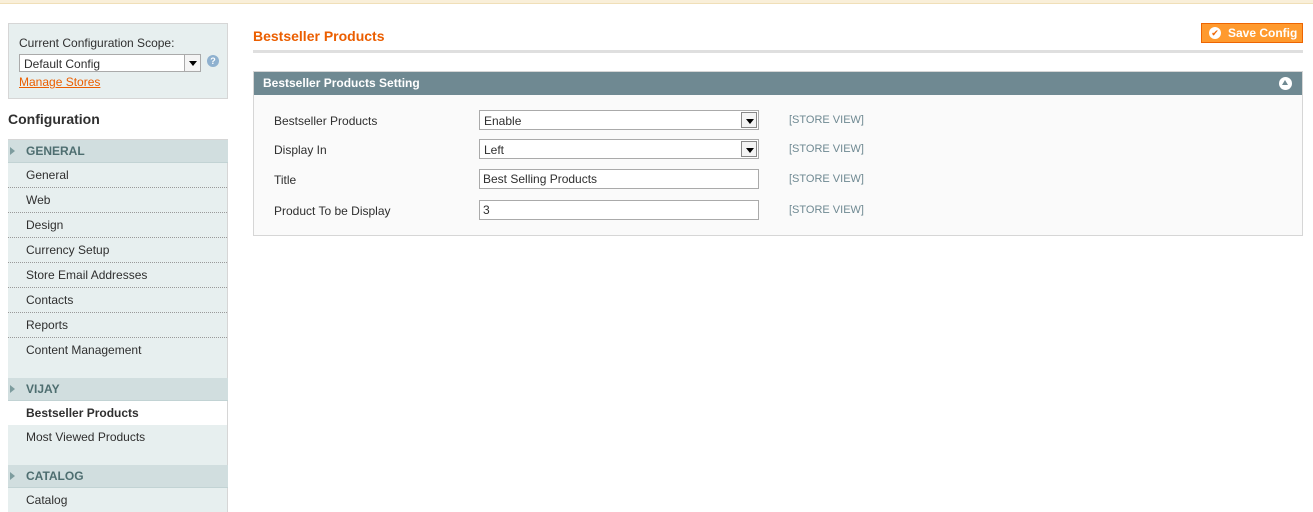  Describe the element at coordinates (778, 51) in the screenshot. I see `title-divider` at that location.